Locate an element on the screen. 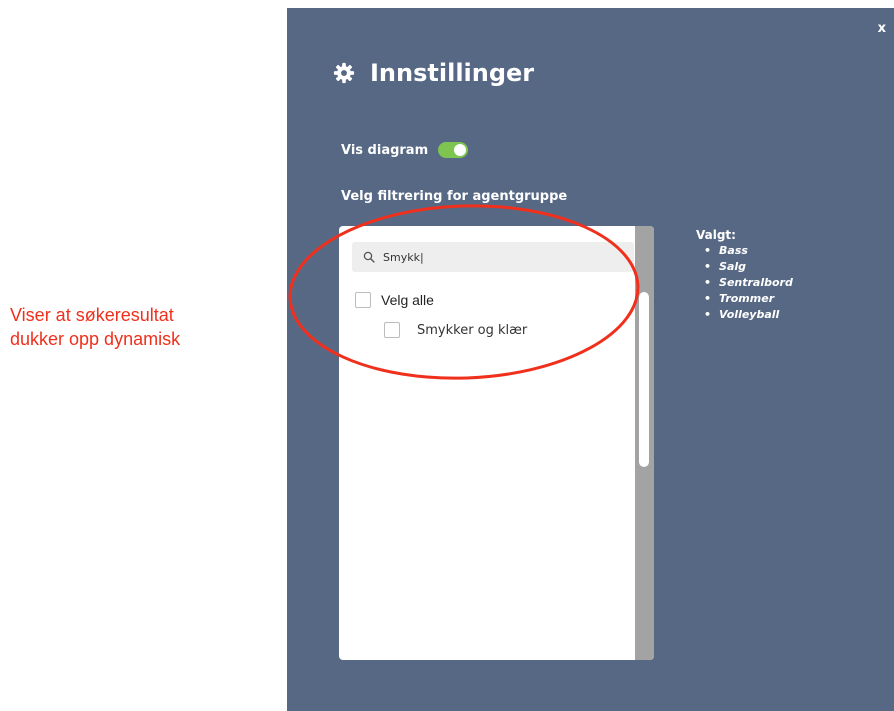 This screenshot has height=711, width=894. select-all-checkbox is located at coordinates (363, 300).